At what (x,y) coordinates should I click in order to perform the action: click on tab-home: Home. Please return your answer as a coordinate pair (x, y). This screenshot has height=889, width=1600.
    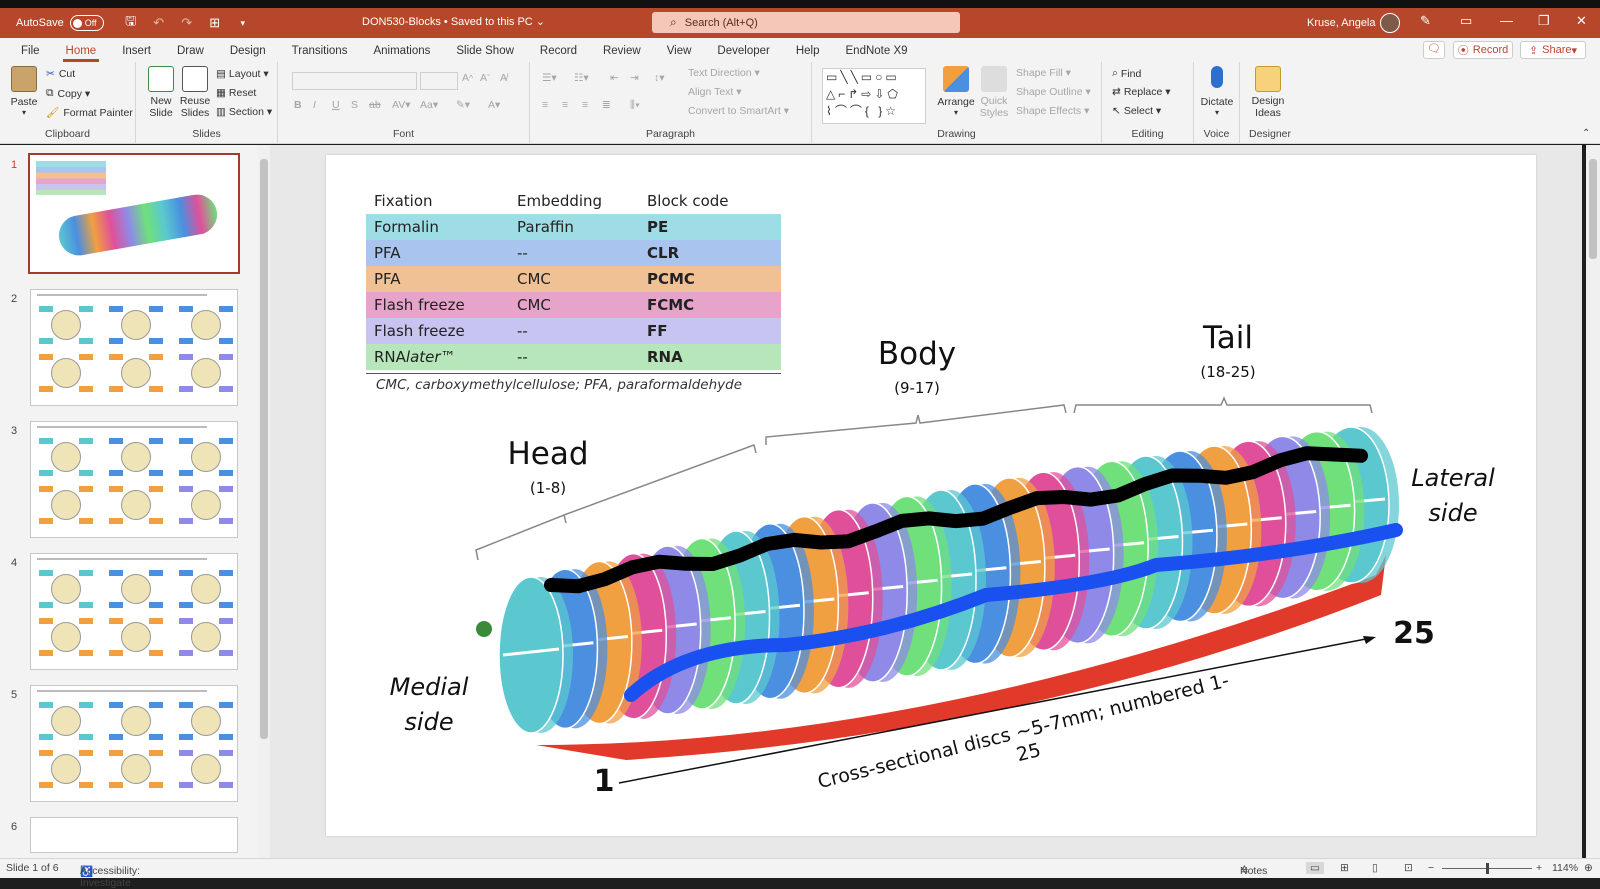
    Looking at the image, I should click on (81, 53).